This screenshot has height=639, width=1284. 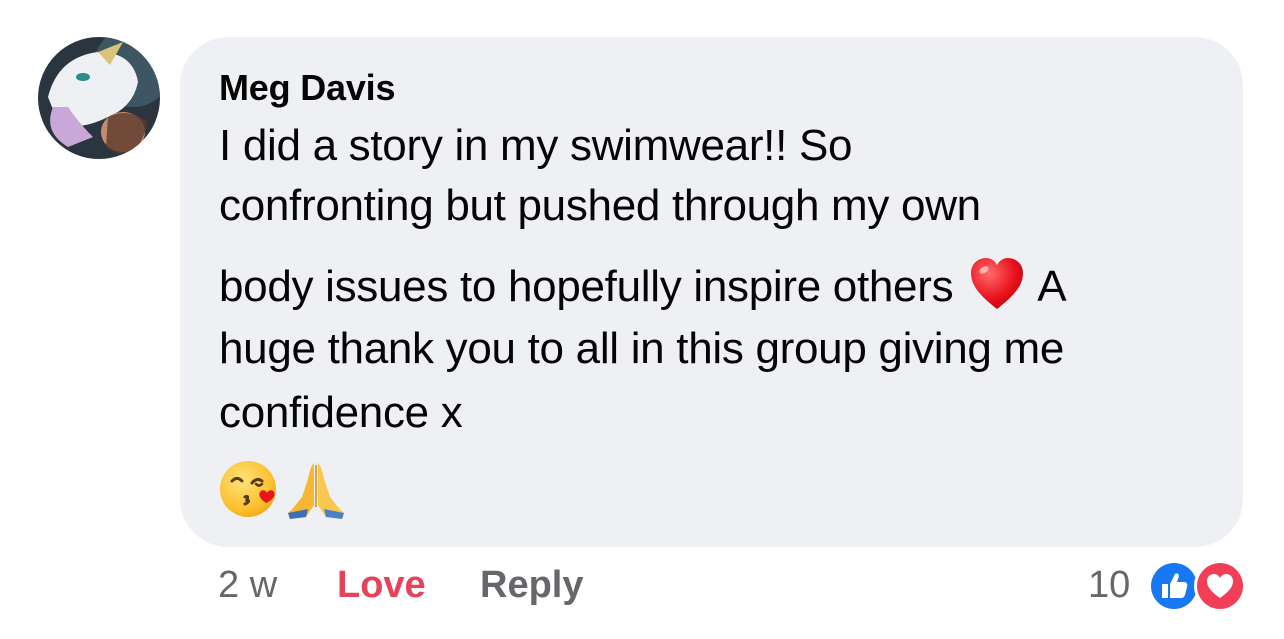 I want to click on red-heart-emoji-icon, so click(x=997, y=284).